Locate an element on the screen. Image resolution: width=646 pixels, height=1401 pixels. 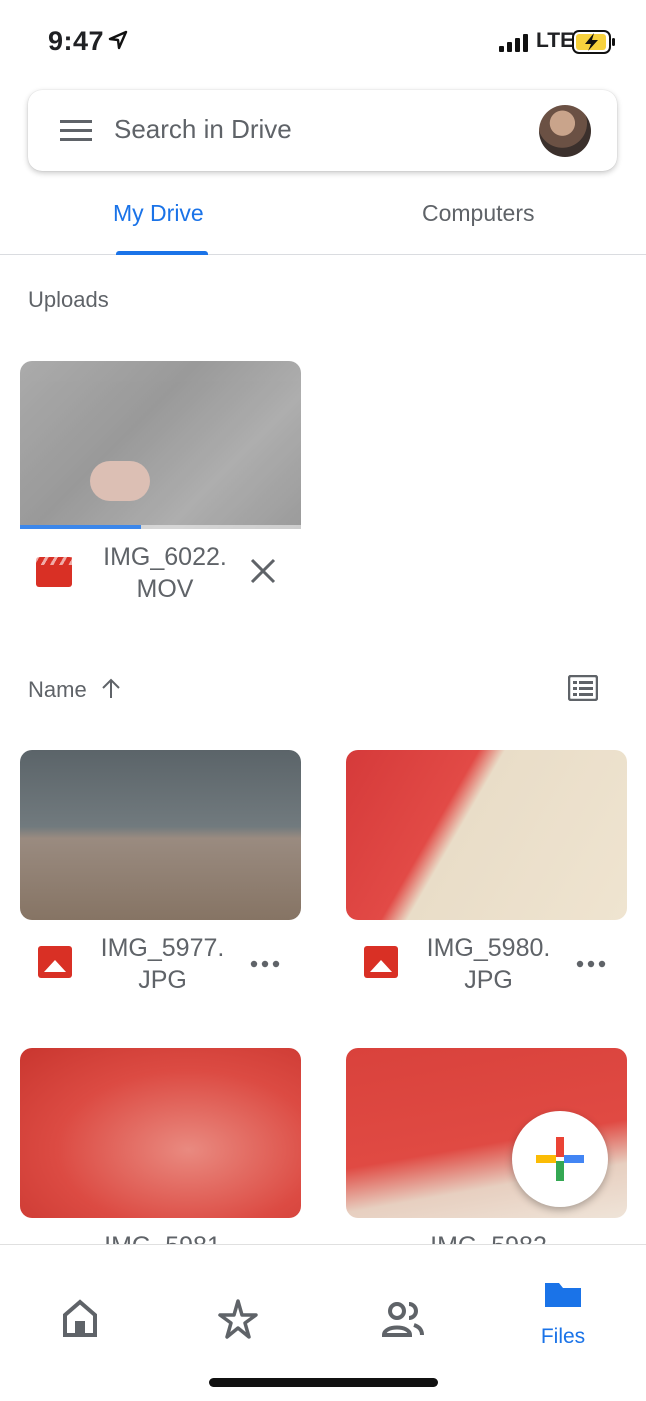
active-tab-indicator is located at coordinates (162, 253).